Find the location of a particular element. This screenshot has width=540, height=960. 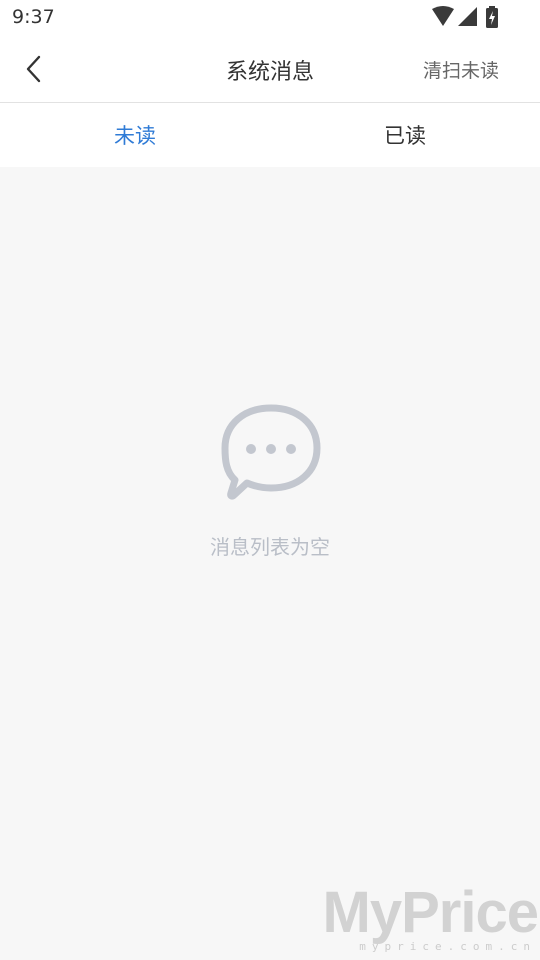

empty-state-icon is located at coordinates (271, 452).